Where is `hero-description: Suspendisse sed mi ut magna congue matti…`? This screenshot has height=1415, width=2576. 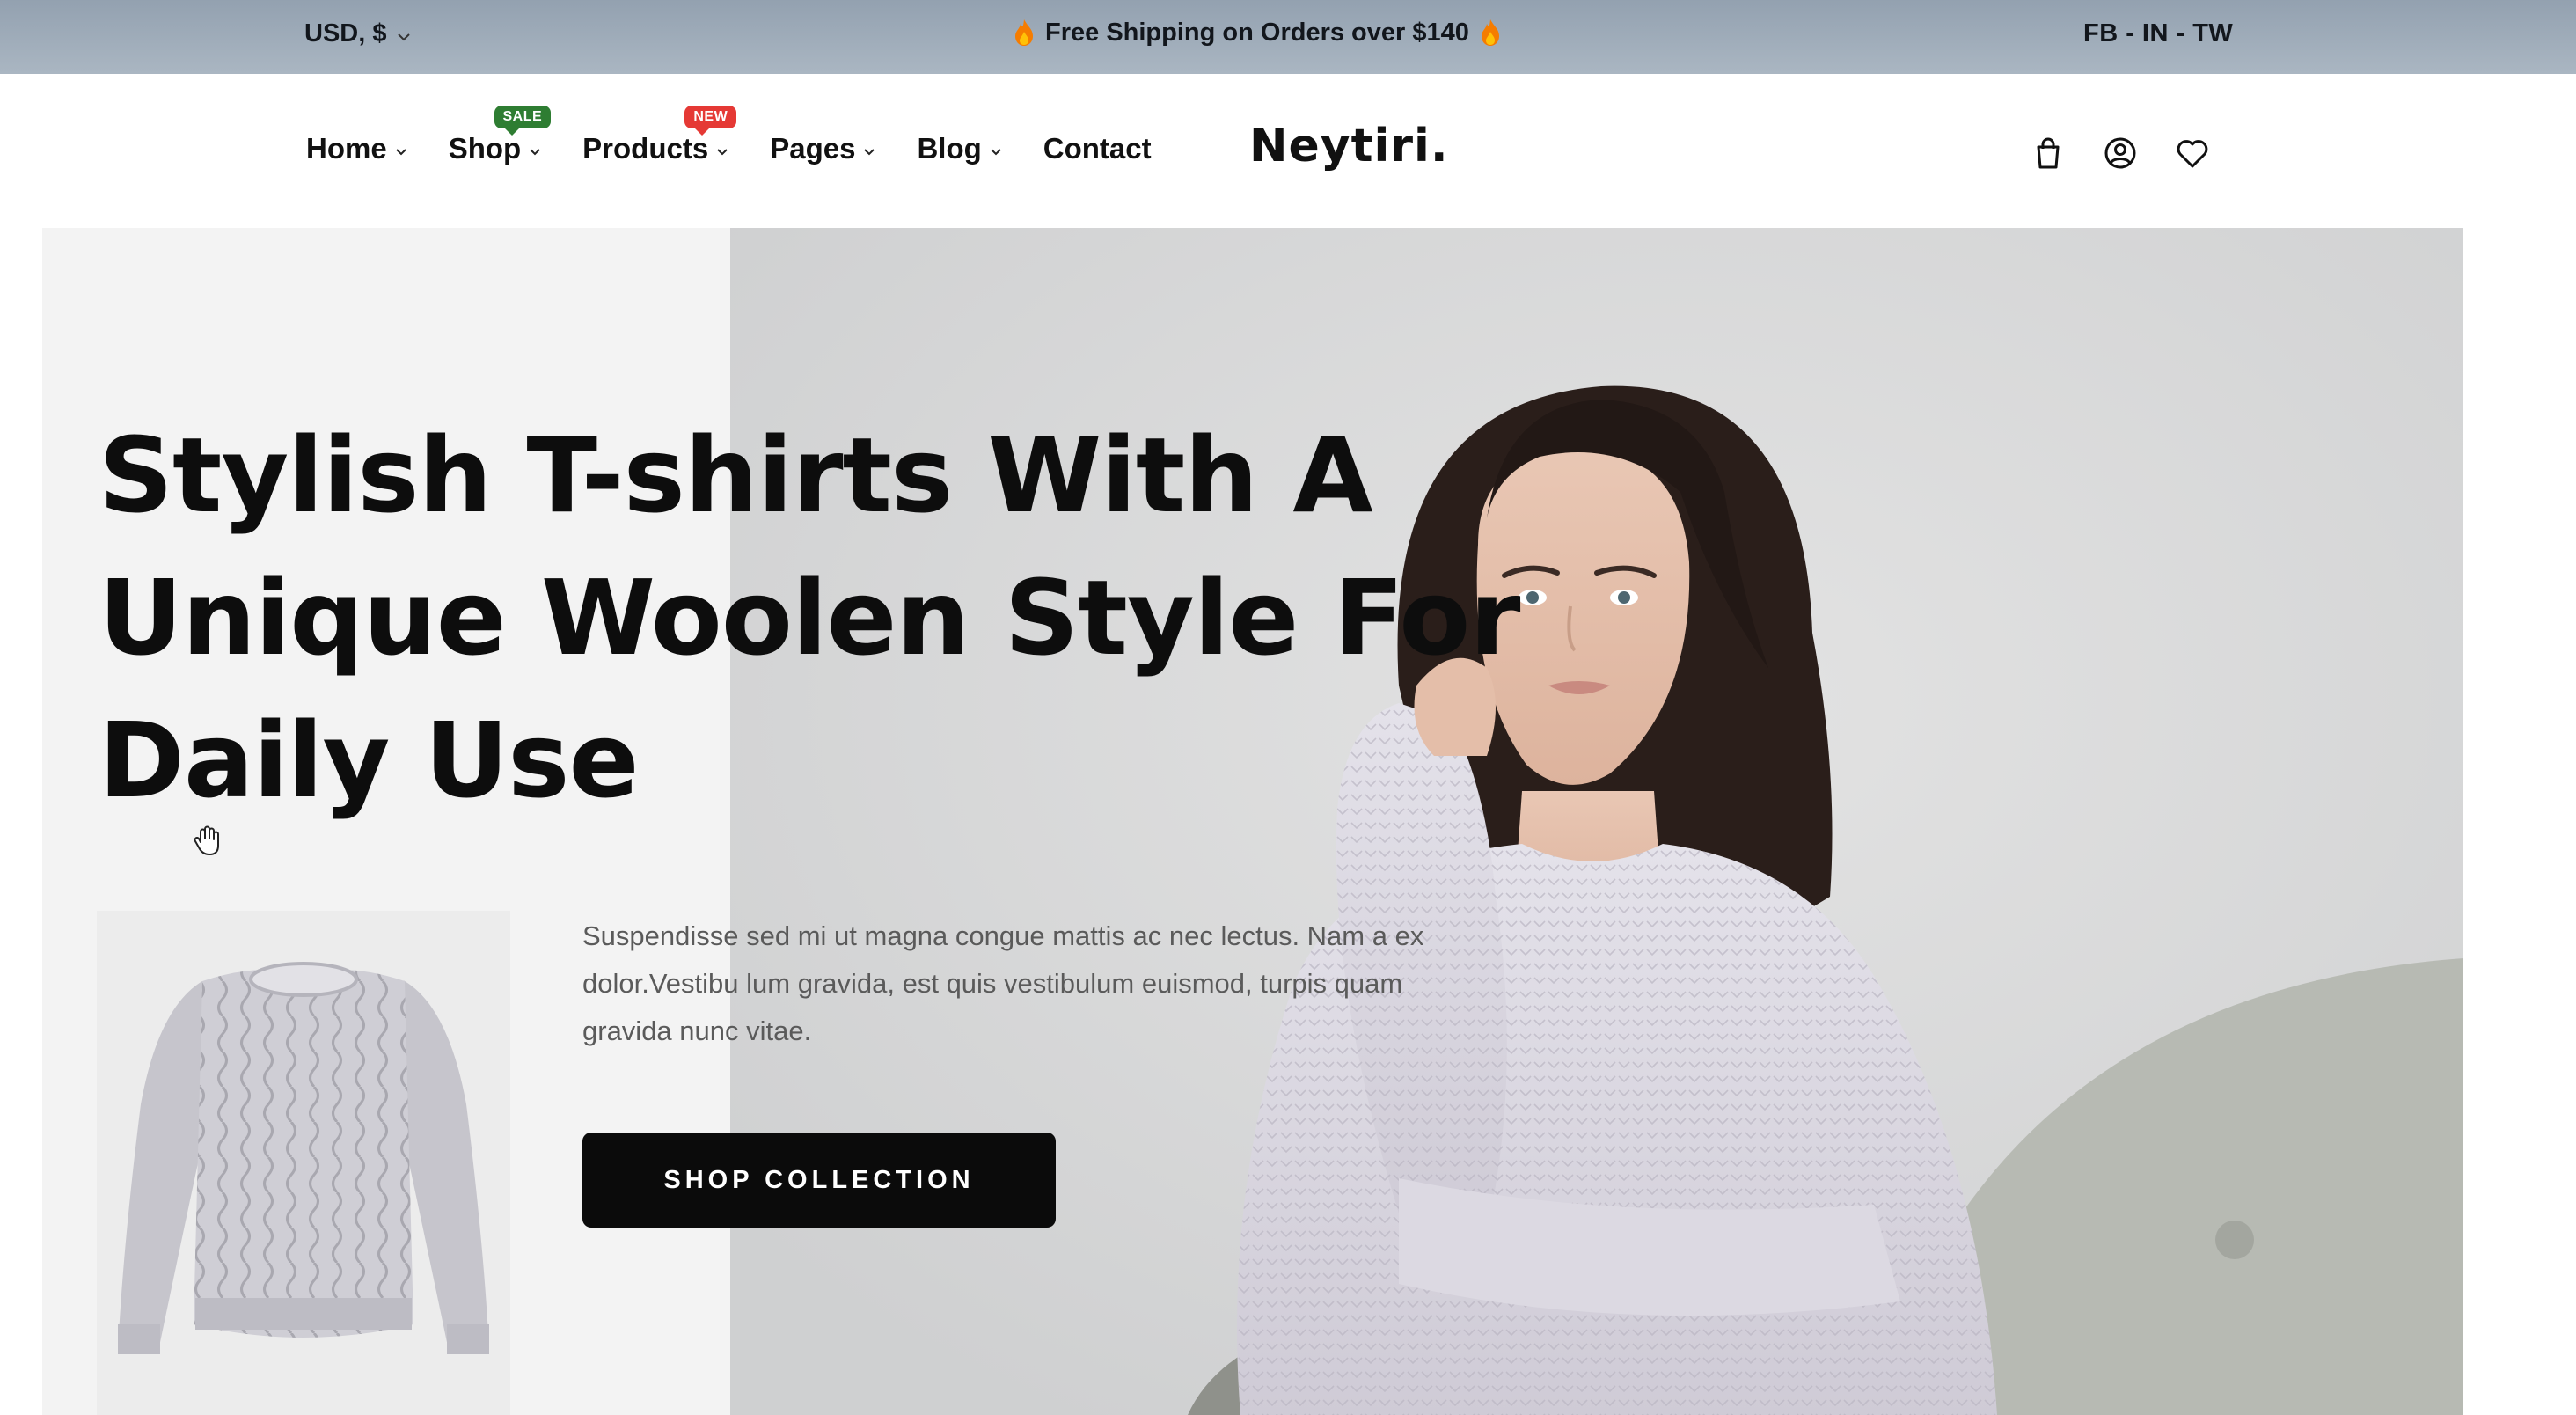 hero-description: Suspendisse sed mi ut magna congue matti… is located at coordinates (1003, 983).